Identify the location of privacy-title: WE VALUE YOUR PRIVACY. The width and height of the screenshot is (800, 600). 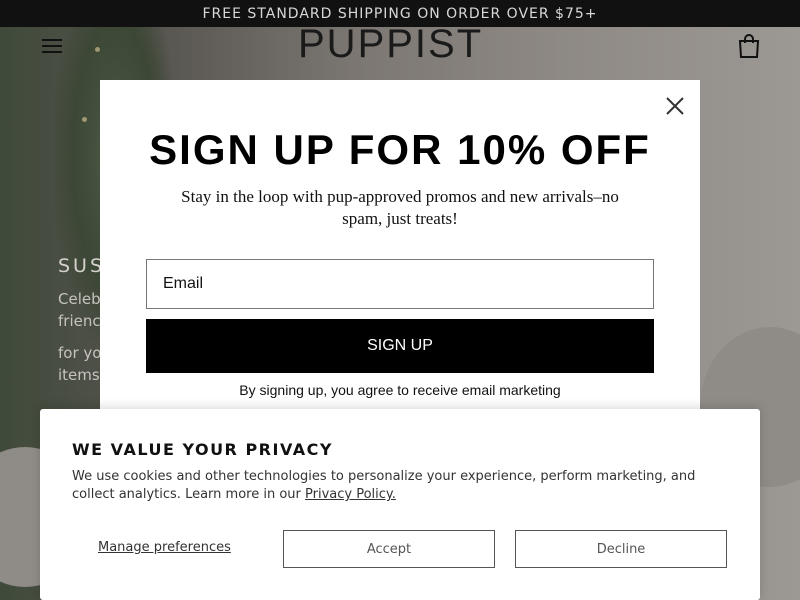
(202, 449).